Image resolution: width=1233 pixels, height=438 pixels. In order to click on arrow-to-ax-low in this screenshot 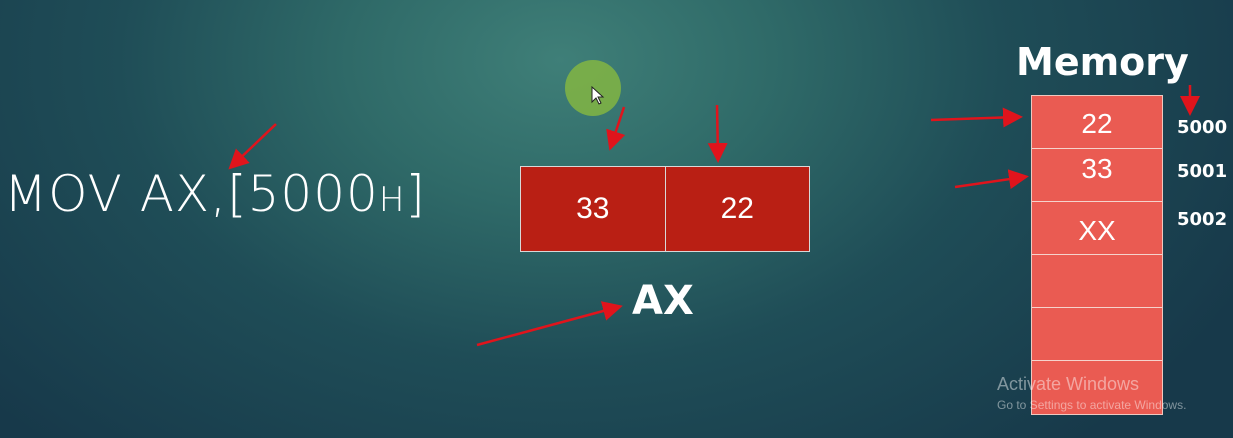, I will do `click(717, 133)`.